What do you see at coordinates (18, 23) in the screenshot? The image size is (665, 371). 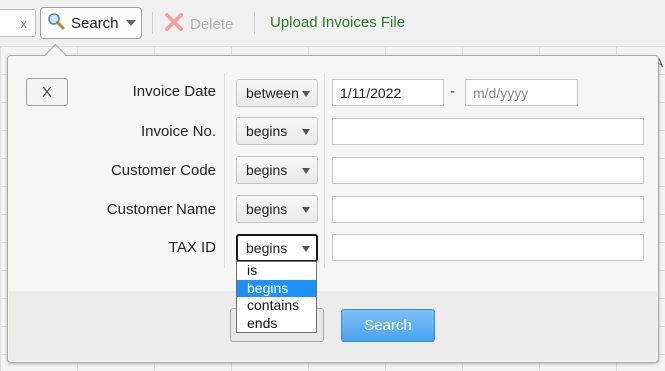 I see `clear-filter-button: x` at bounding box center [18, 23].